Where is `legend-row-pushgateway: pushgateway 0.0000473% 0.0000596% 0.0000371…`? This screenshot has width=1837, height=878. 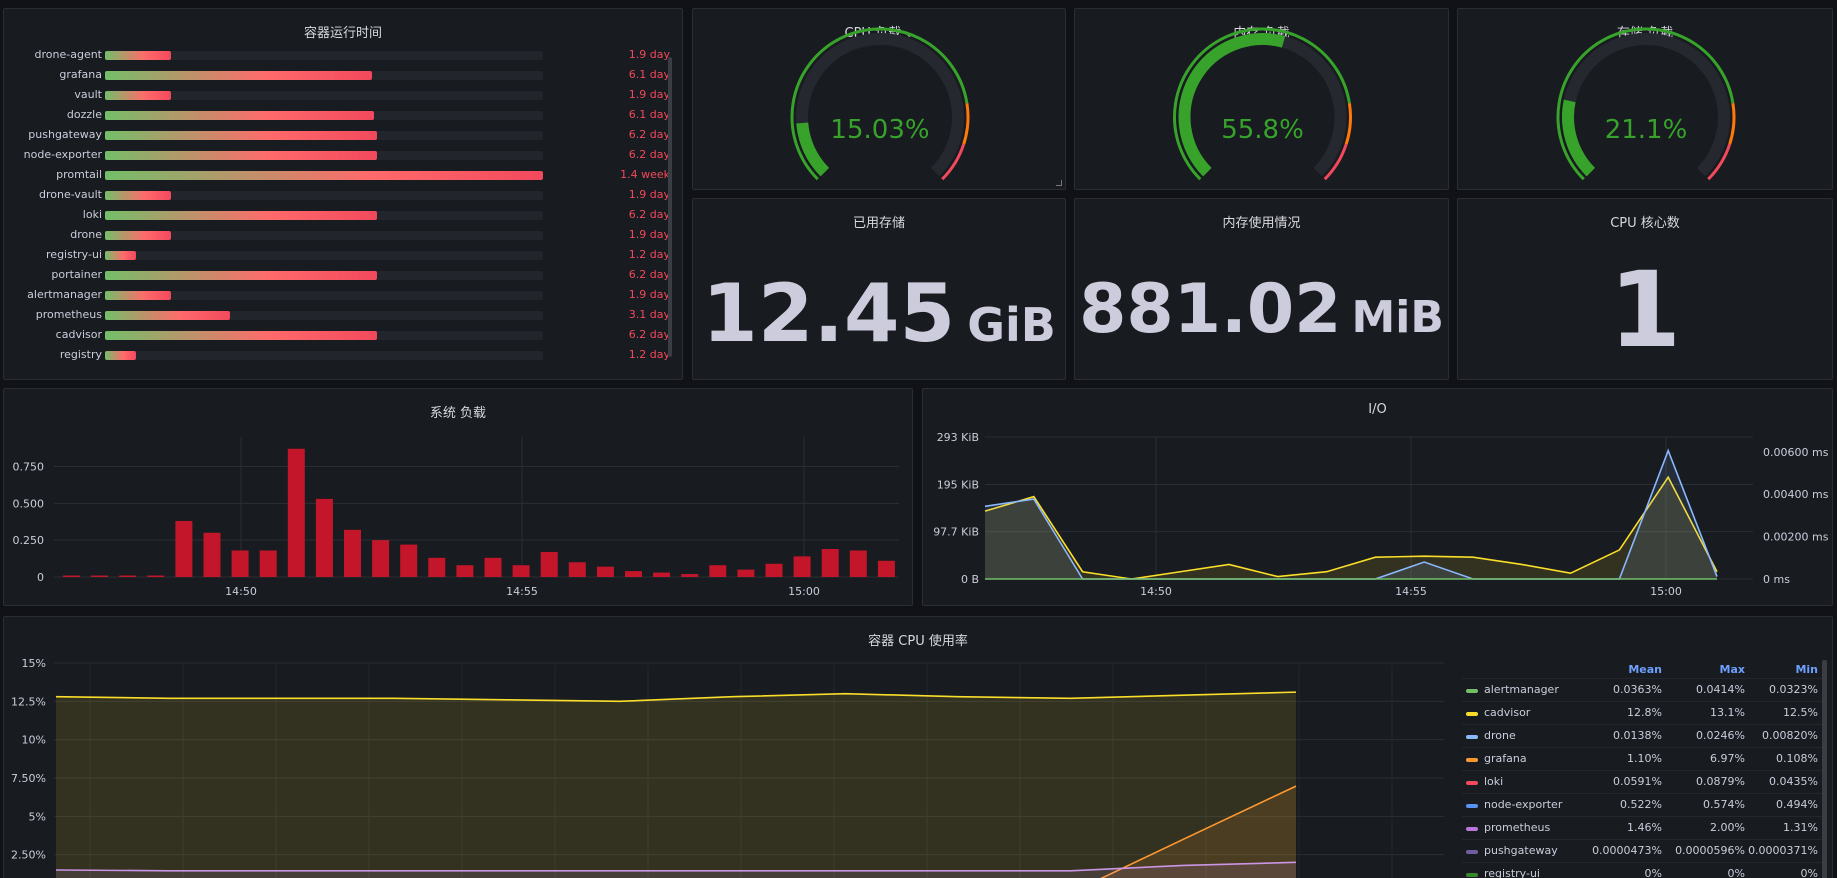
legend-row-pushgateway: pushgateway 0.0000473% 0.0000596% 0.0000371… is located at coordinates (1642, 850).